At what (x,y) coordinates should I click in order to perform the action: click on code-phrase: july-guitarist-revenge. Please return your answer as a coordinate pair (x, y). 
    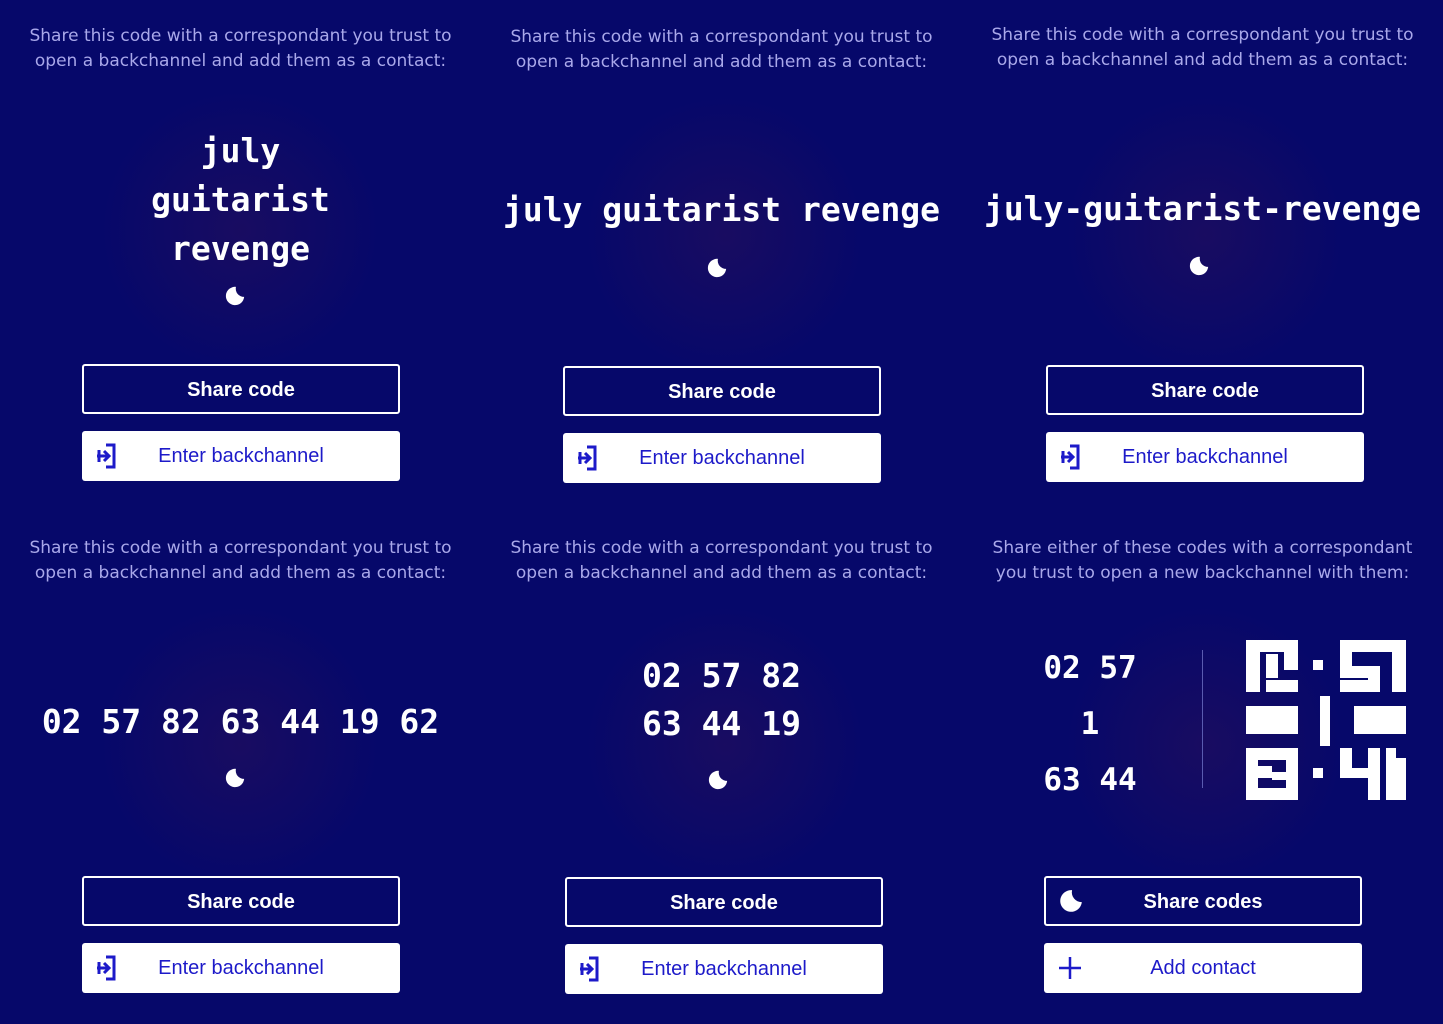
    Looking at the image, I should click on (1202, 208).